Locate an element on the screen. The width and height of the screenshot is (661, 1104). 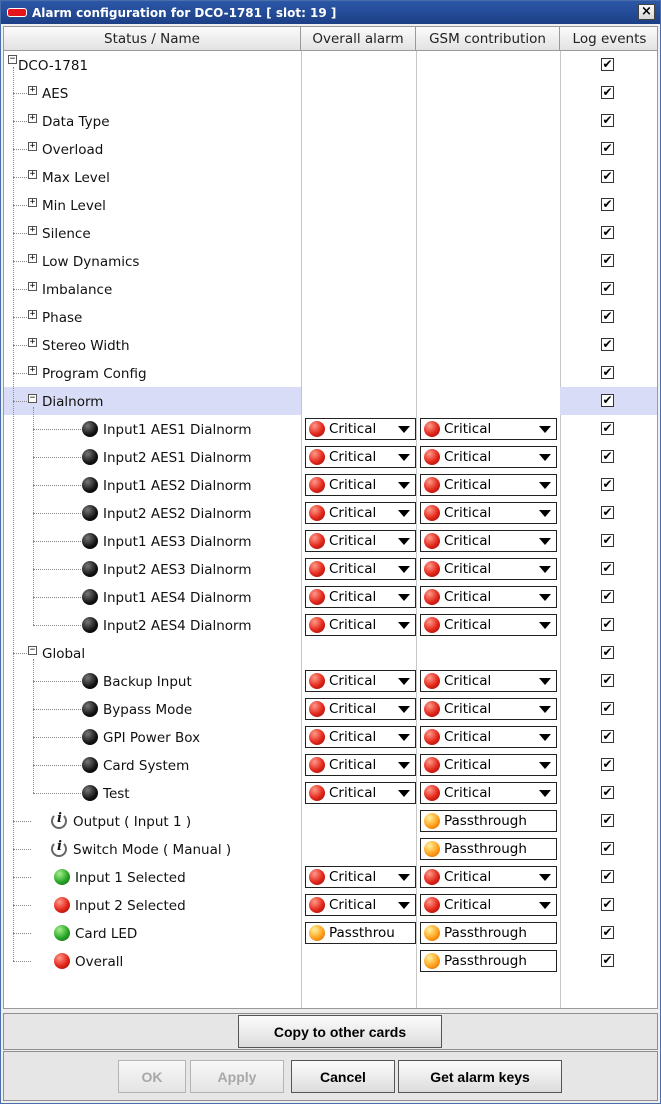
get-alarm-keys-button: Get alarm keys is located at coordinates (480, 1076).